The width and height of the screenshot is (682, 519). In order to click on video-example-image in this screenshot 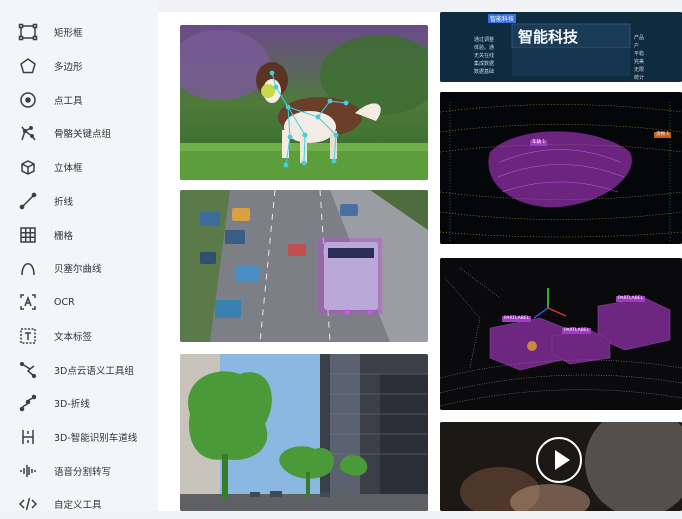, I will do `click(561, 466)`.